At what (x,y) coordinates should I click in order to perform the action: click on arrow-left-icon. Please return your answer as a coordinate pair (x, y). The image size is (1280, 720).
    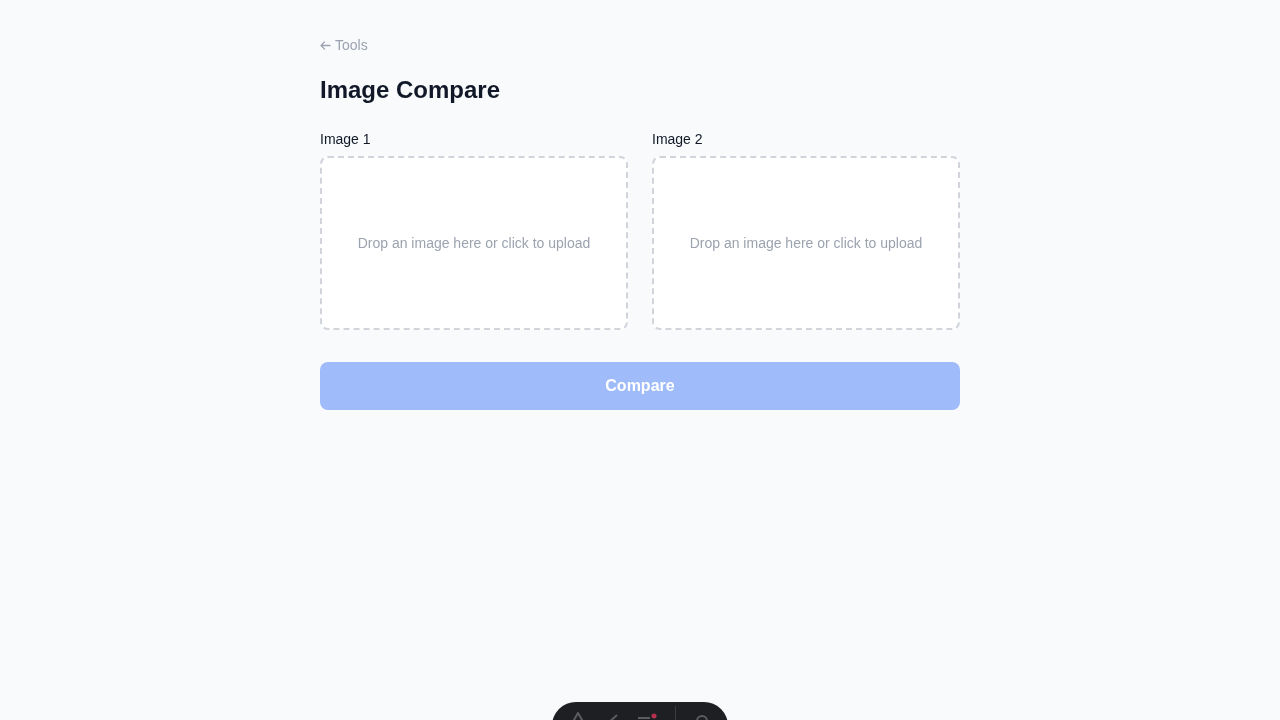
    Looking at the image, I should click on (325, 45).